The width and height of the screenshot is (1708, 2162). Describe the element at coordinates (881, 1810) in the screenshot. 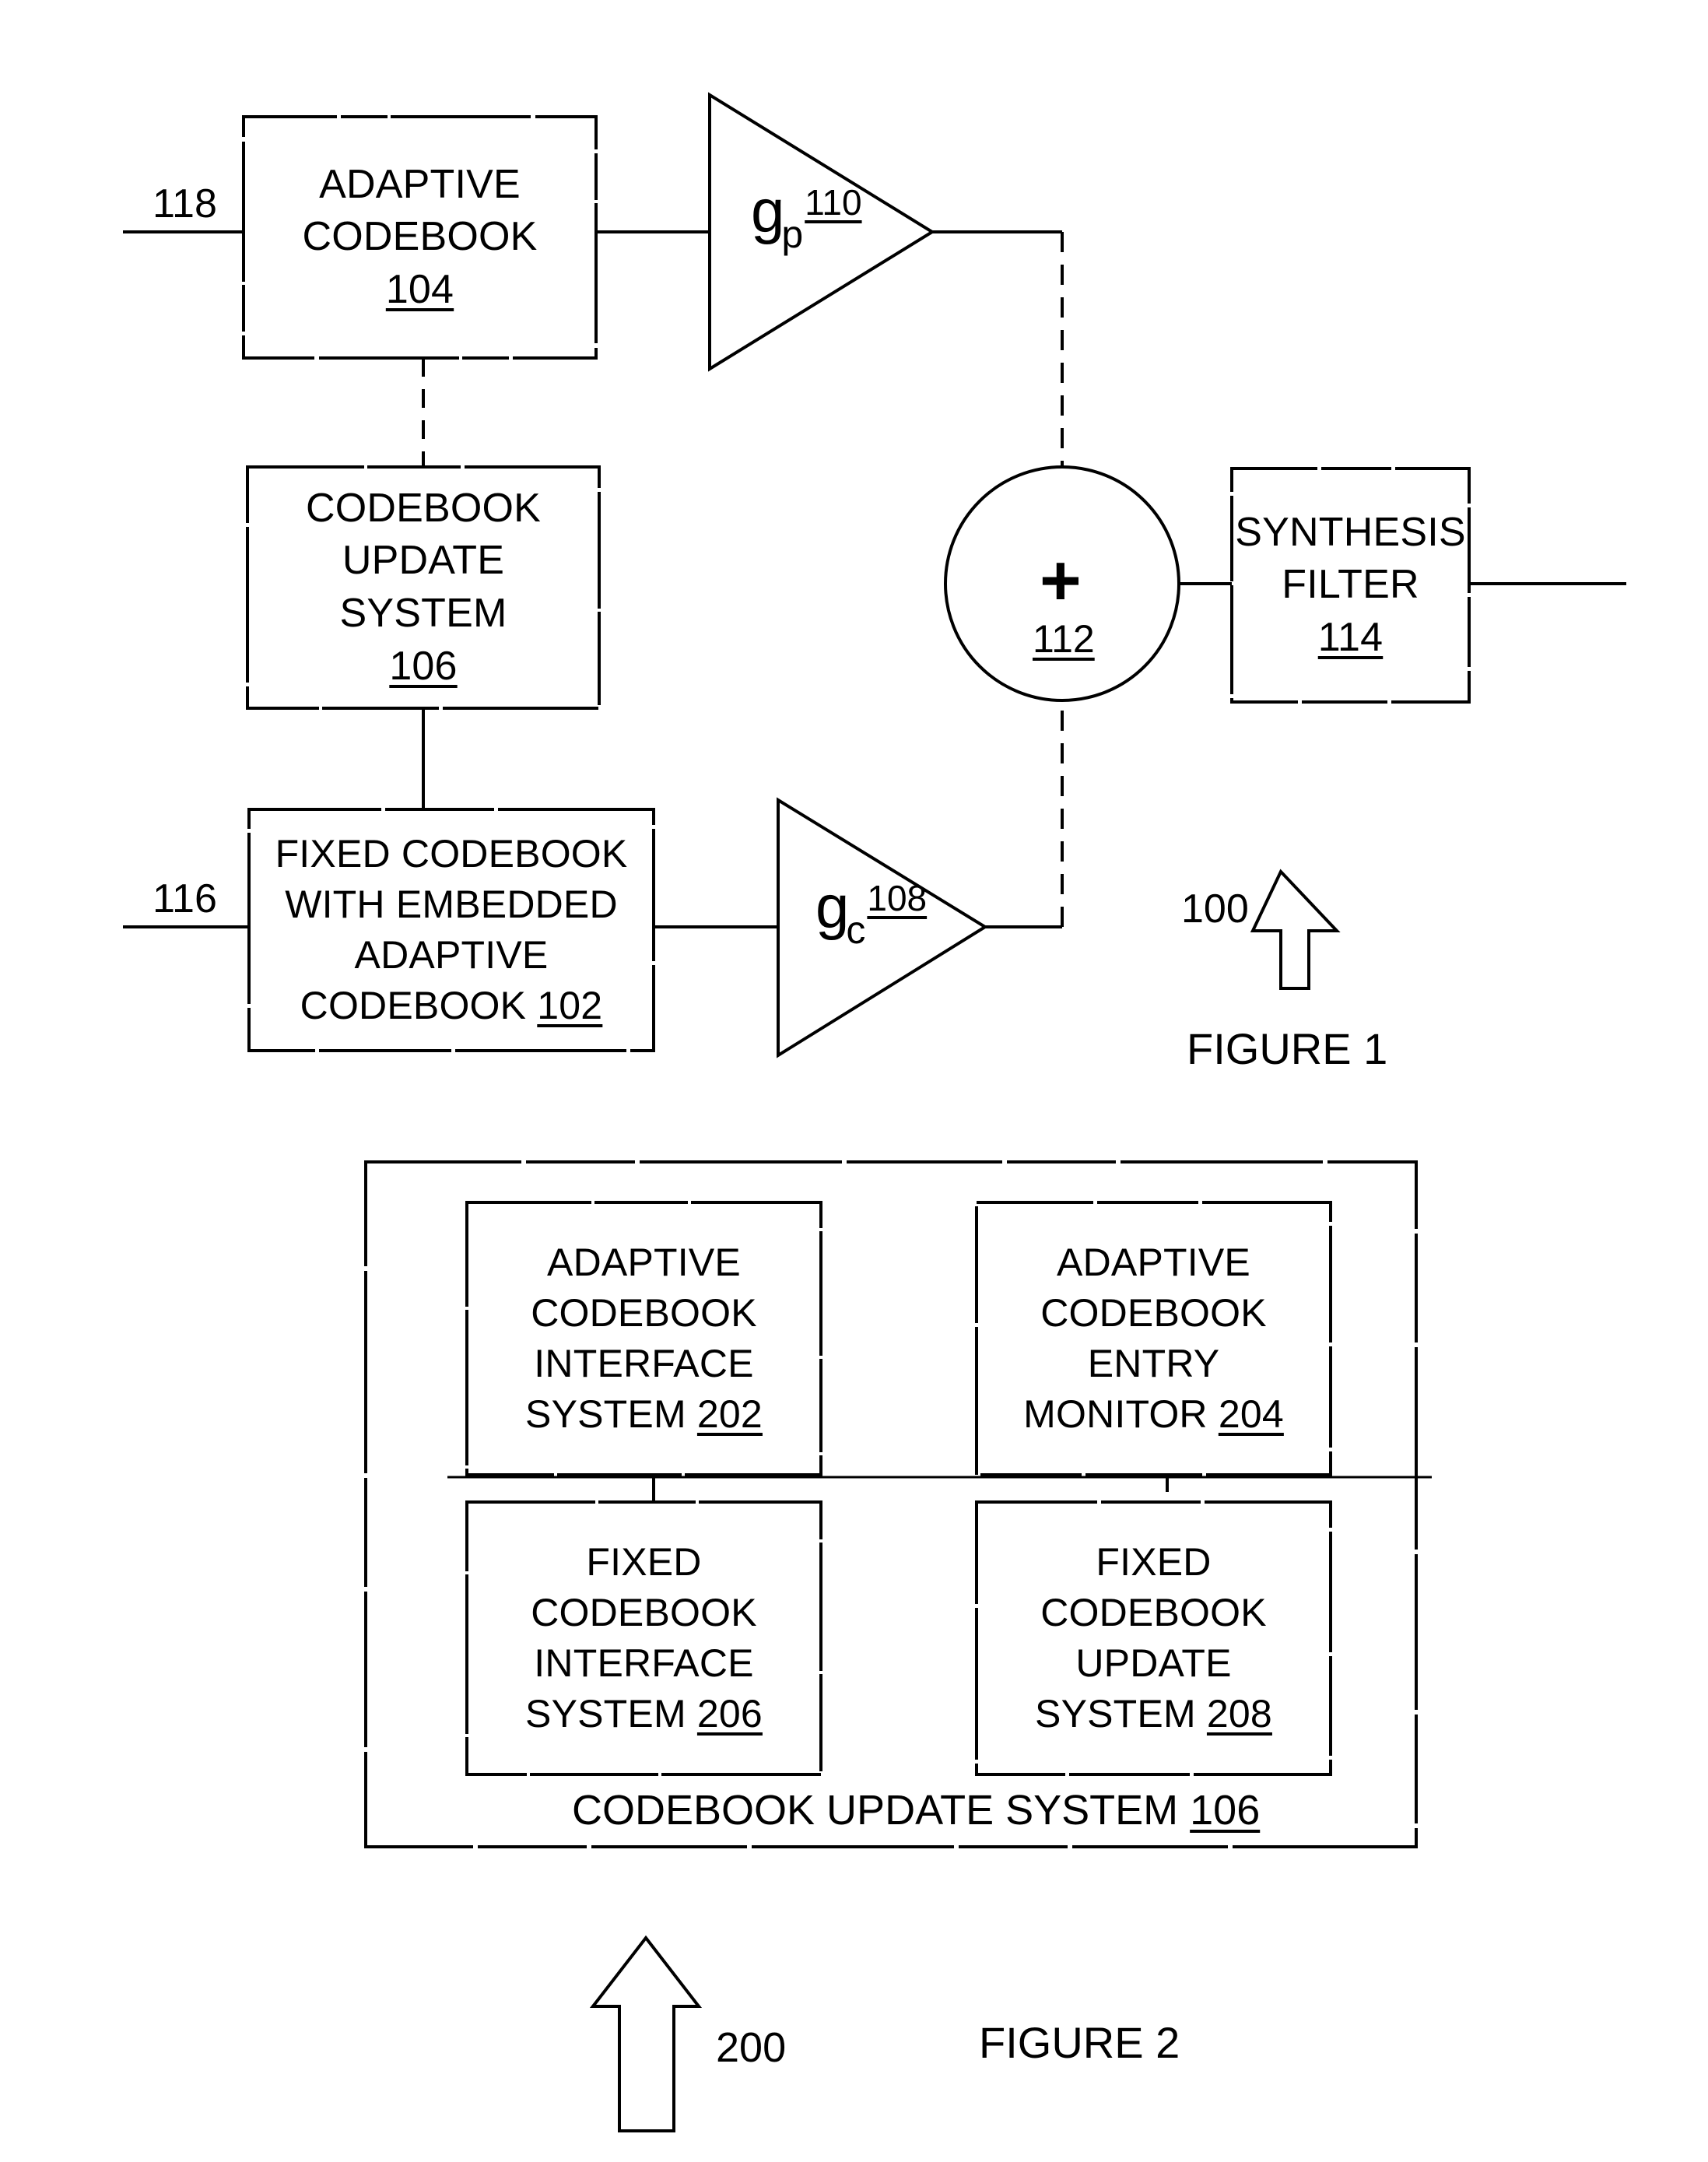

I see `figure2-container-title-text: CODEBOOK UPDATE SYSTEM` at that location.